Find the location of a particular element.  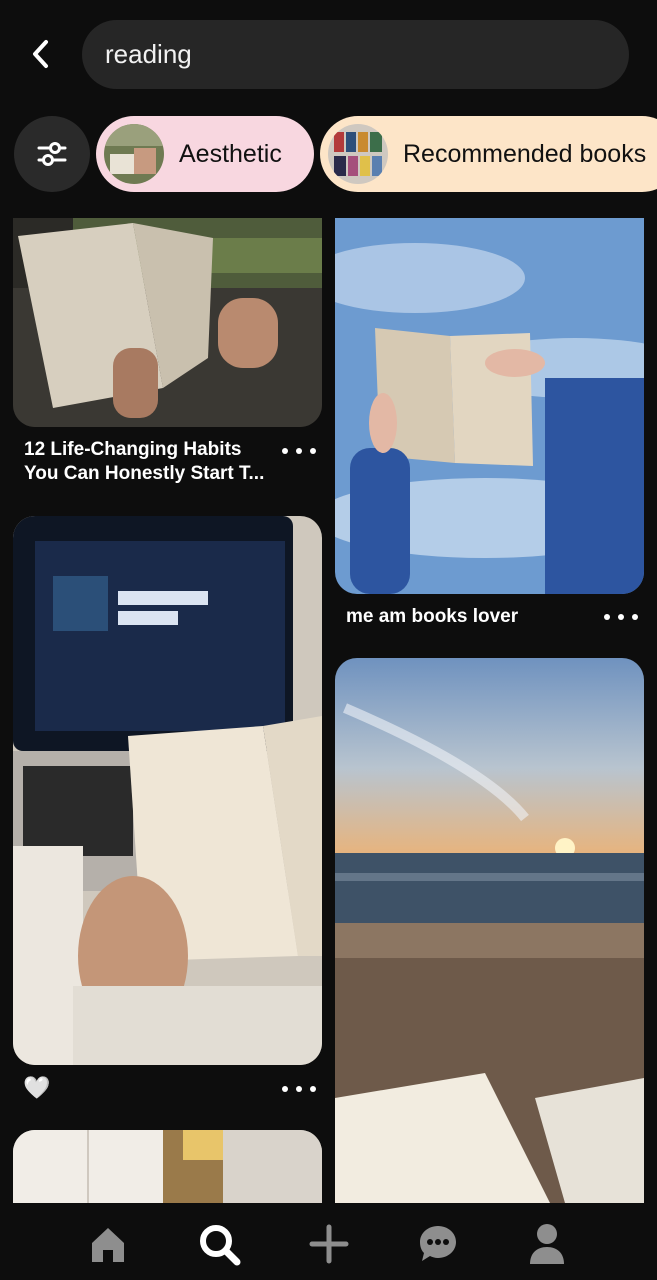

home-icon is located at coordinates (108, 1245).